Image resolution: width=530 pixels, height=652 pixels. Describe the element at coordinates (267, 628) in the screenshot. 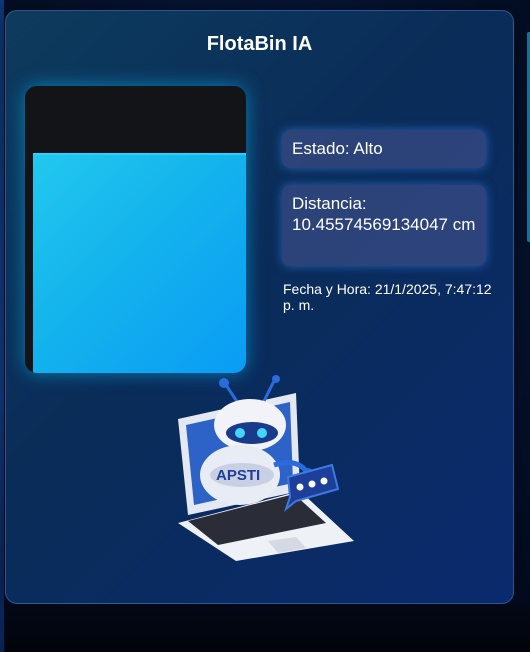

I see `bottom-edge` at that location.